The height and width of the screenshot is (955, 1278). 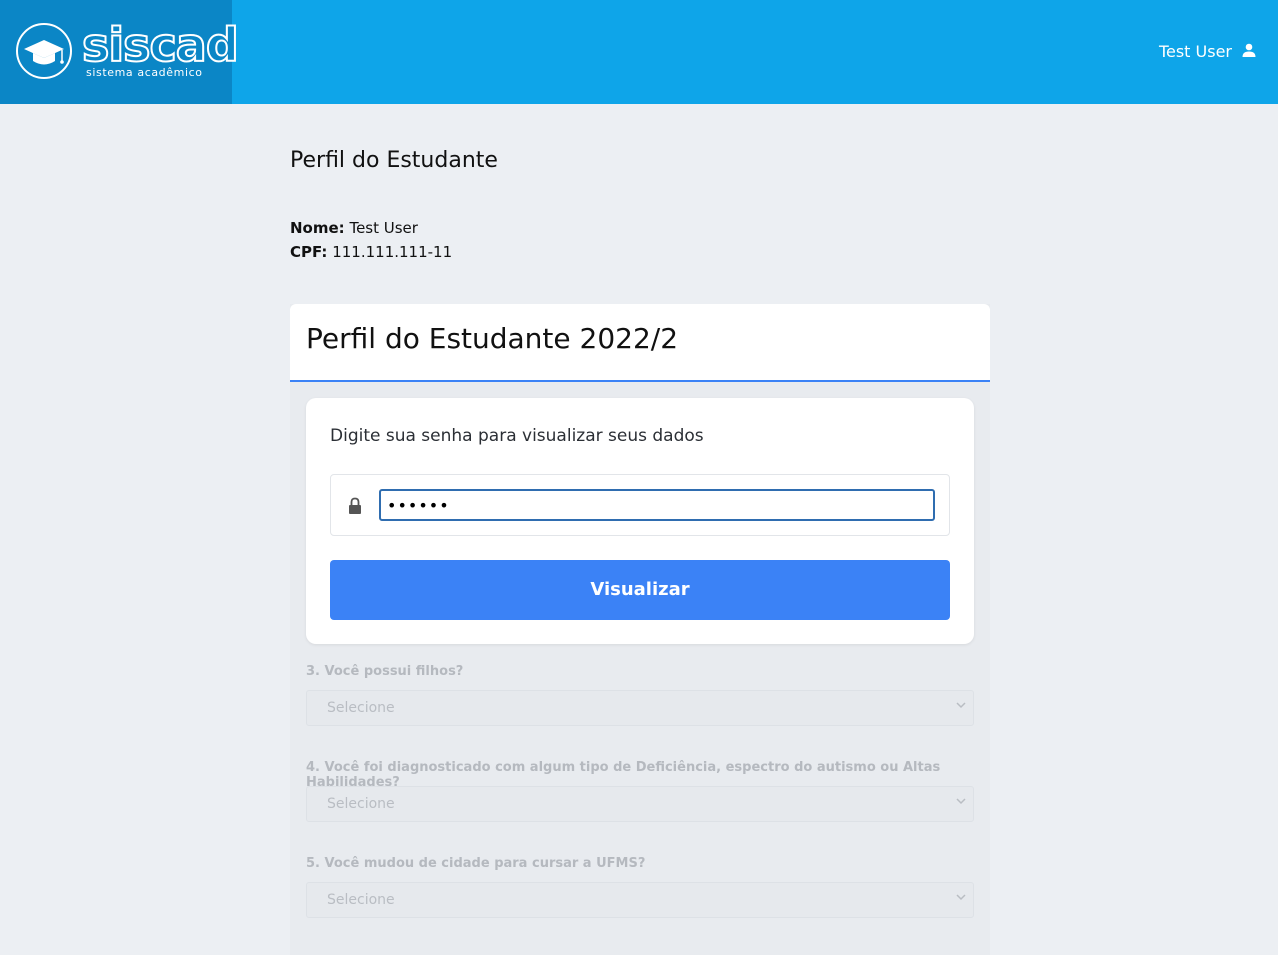 I want to click on top-navbar: siscad sistema acadêmico Test User, so click(x=639, y=52).